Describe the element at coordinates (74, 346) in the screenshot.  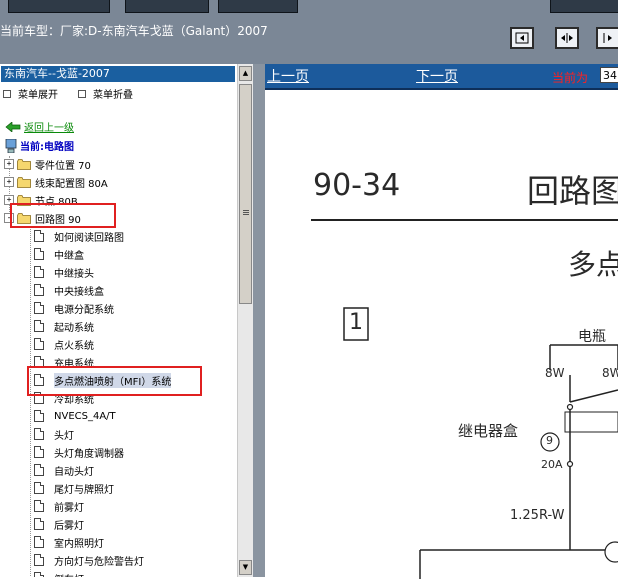
I see `tree-doc-label: 点火系统` at that location.